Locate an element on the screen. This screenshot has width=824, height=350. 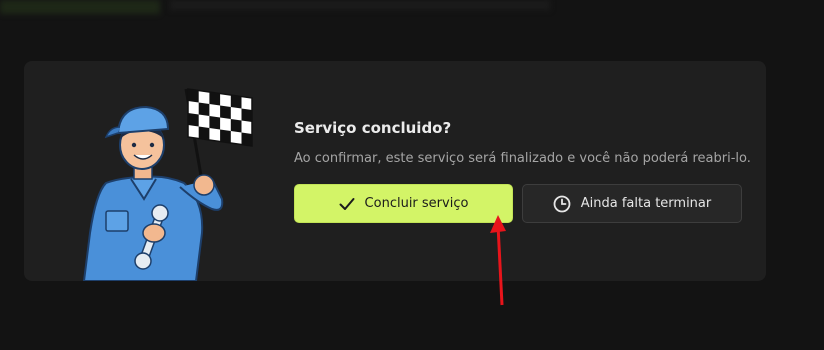
clock-icon is located at coordinates (562, 204).